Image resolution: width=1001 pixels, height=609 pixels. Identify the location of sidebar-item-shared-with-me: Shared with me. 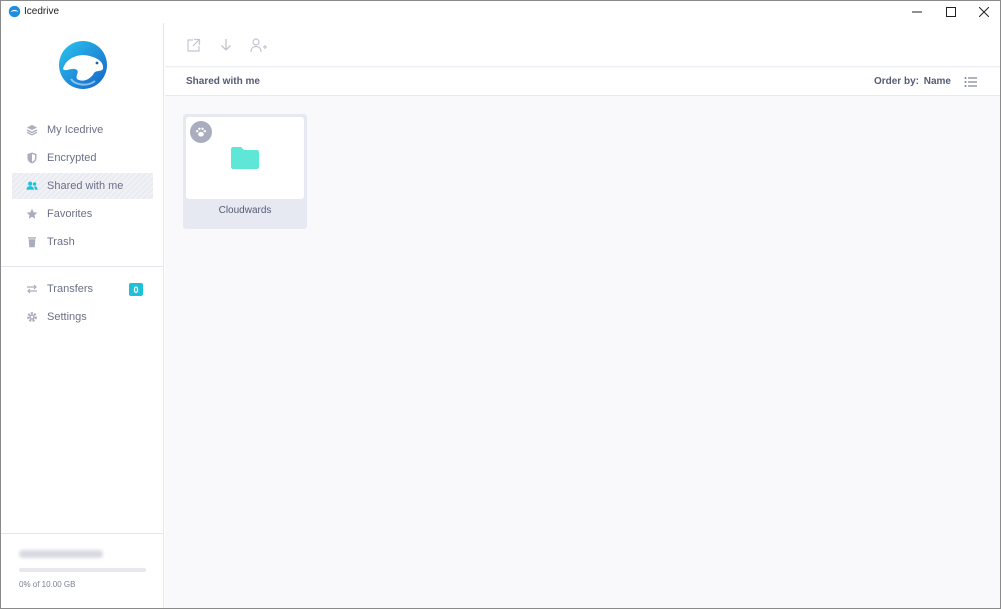
(82, 186).